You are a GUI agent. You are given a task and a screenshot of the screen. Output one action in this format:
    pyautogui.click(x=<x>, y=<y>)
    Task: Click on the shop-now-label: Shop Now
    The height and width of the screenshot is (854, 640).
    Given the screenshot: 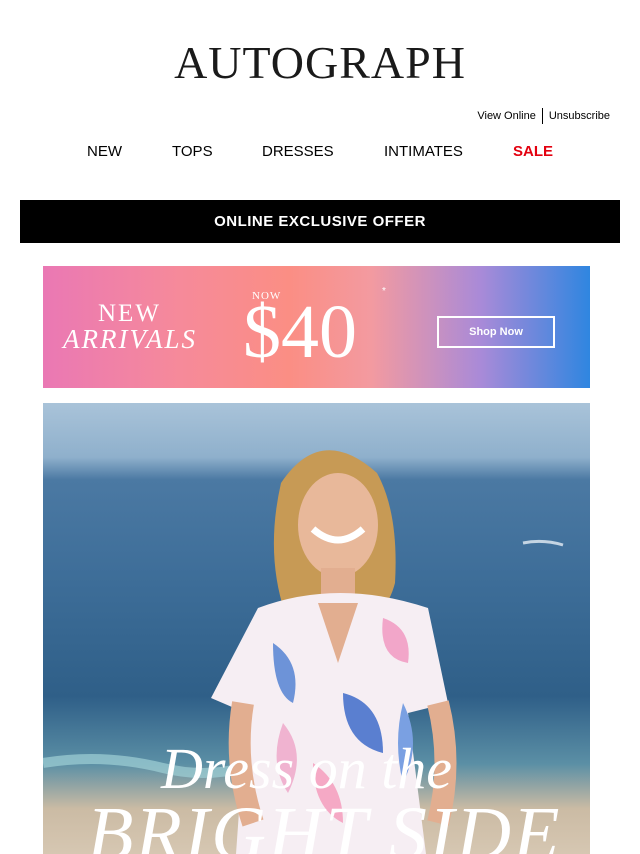 What is the action you would take?
    pyautogui.click(x=496, y=332)
    